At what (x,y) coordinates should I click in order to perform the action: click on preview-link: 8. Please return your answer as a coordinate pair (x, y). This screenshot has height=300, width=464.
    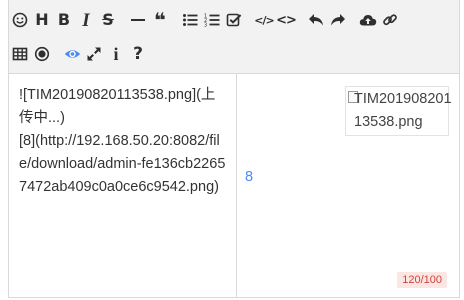
    Looking at the image, I should click on (249, 177).